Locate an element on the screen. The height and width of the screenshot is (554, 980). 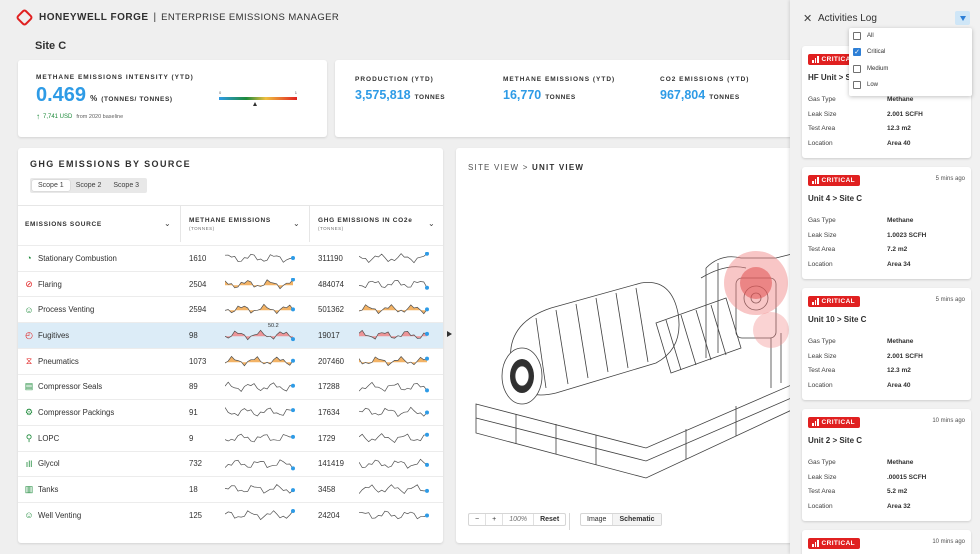
filter-button is located at coordinates (962, 18).